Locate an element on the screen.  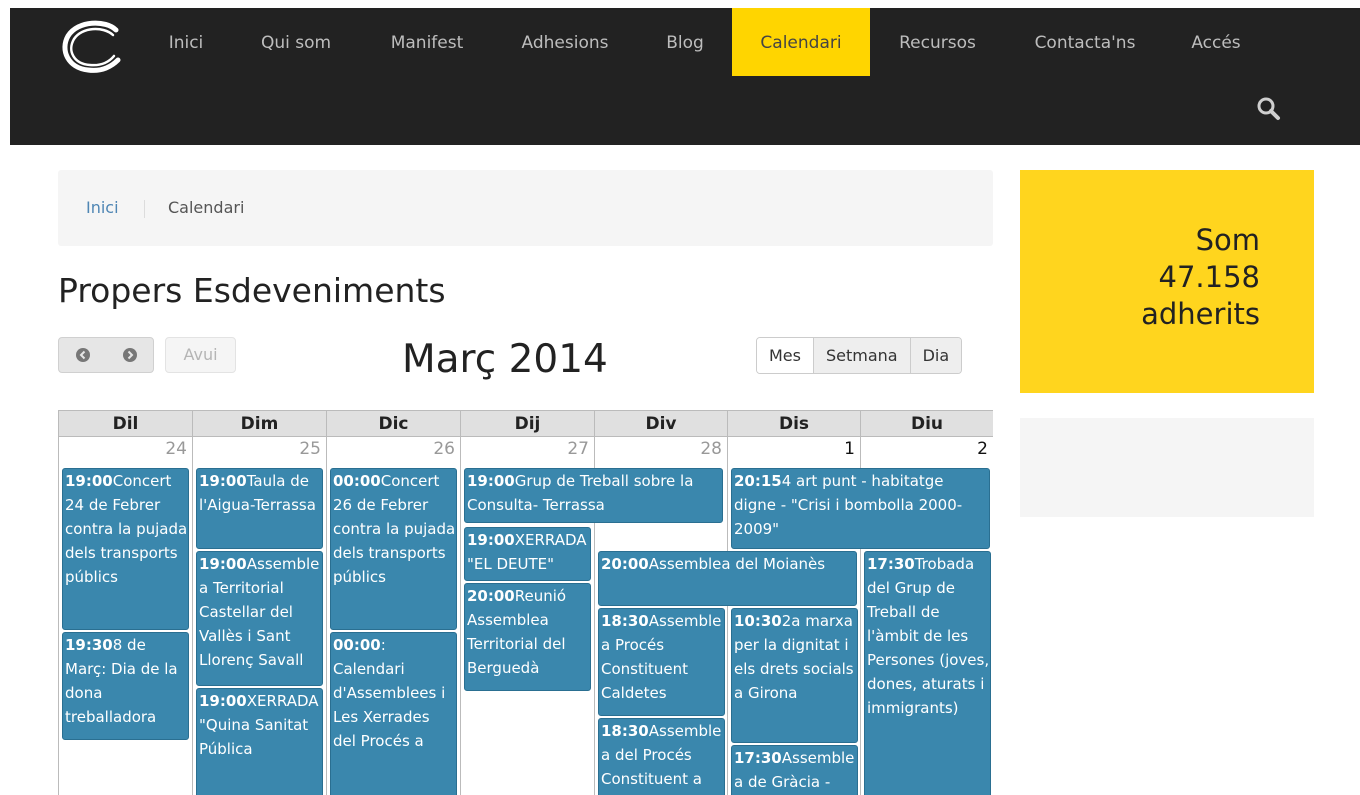
nav-item-inici: Inici is located at coordinates (186, 42).